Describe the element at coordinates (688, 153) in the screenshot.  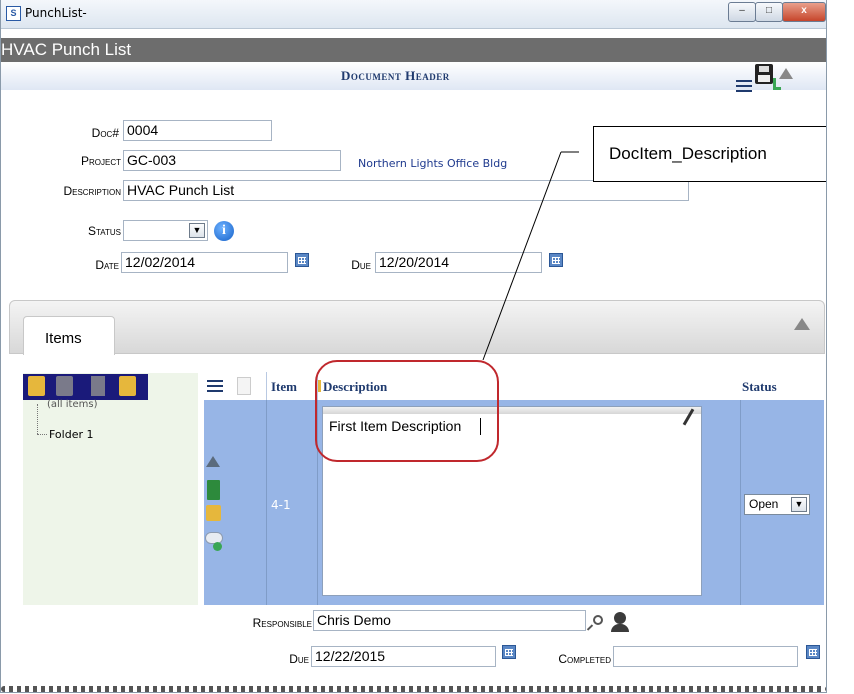
I see `callout-label: DocItem_Description` at that location.